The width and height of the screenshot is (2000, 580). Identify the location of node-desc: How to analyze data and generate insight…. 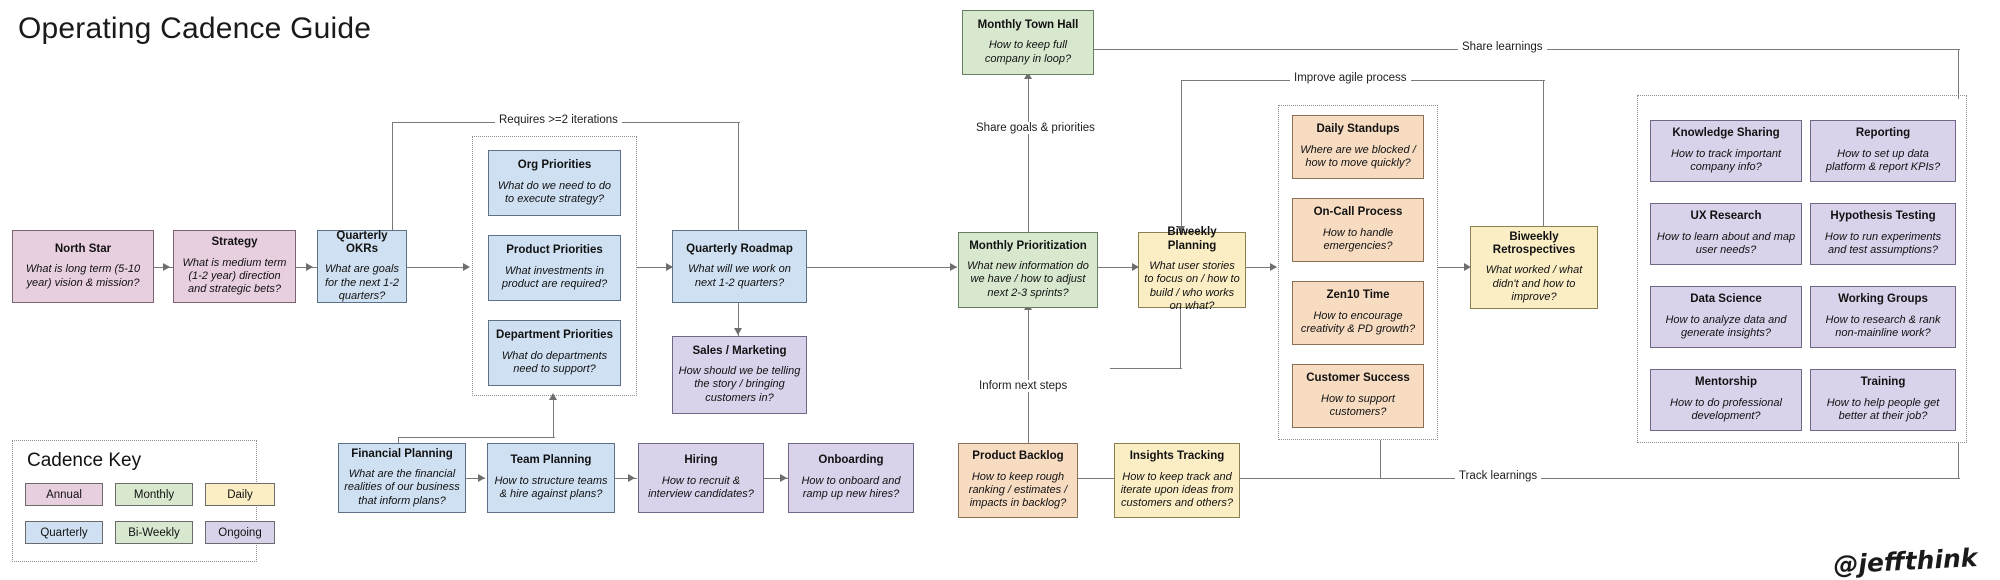
(1726, 326).